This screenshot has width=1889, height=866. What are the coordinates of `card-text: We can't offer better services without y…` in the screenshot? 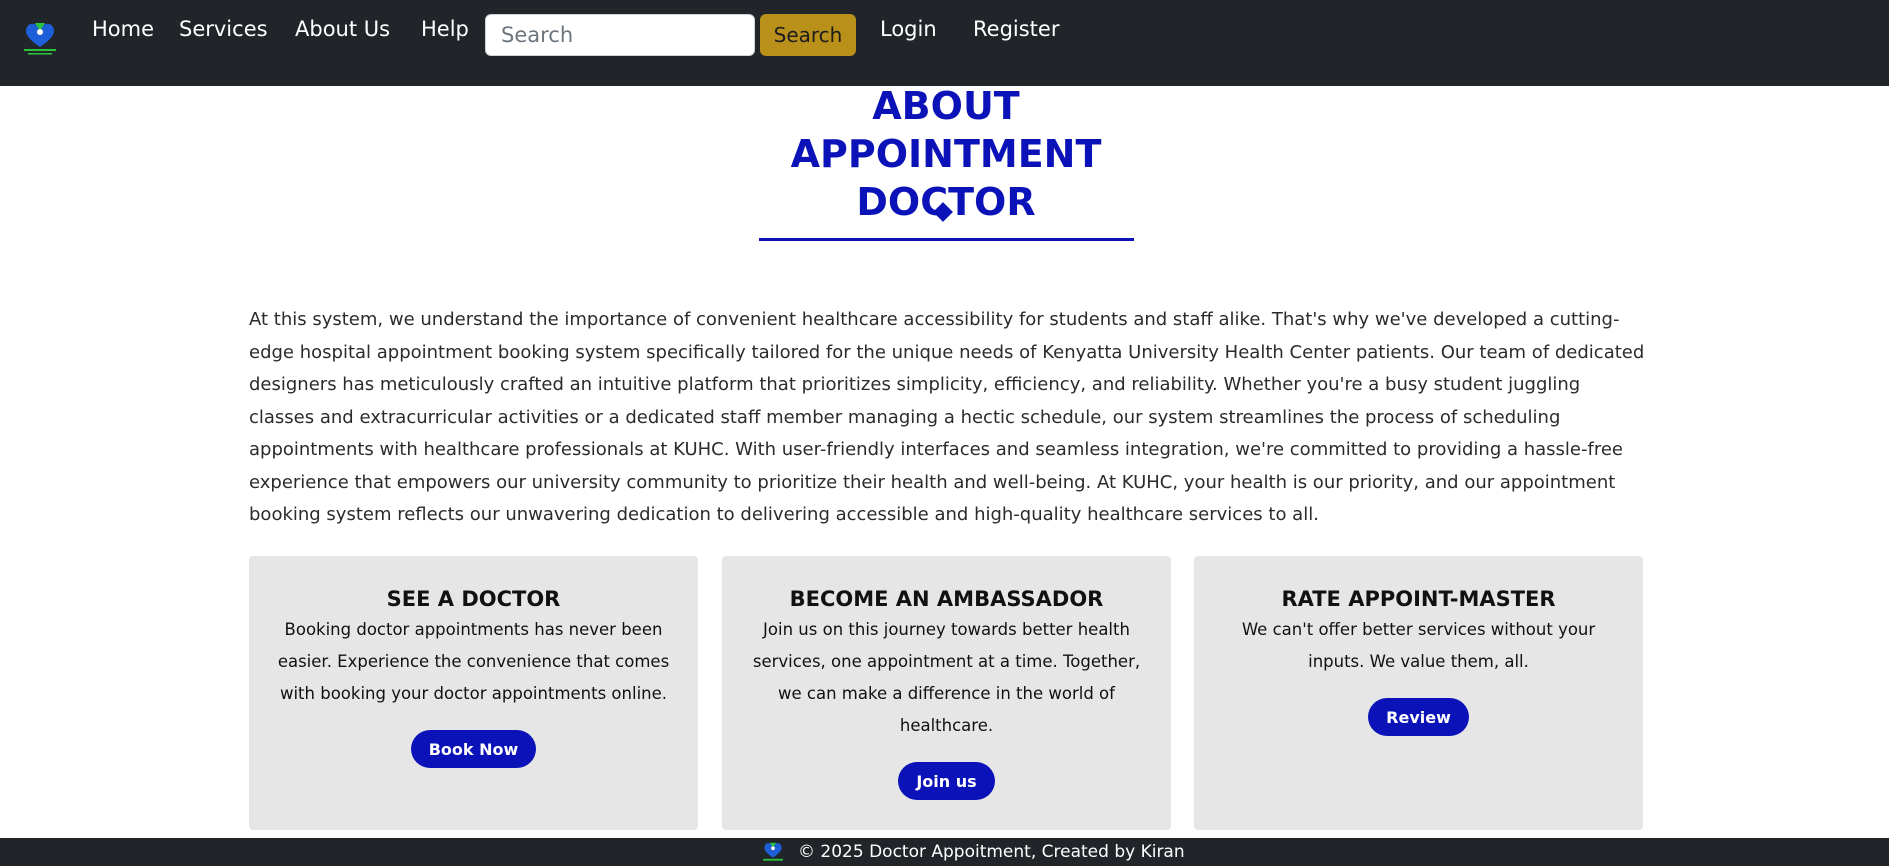 It's located at (1418, 645).